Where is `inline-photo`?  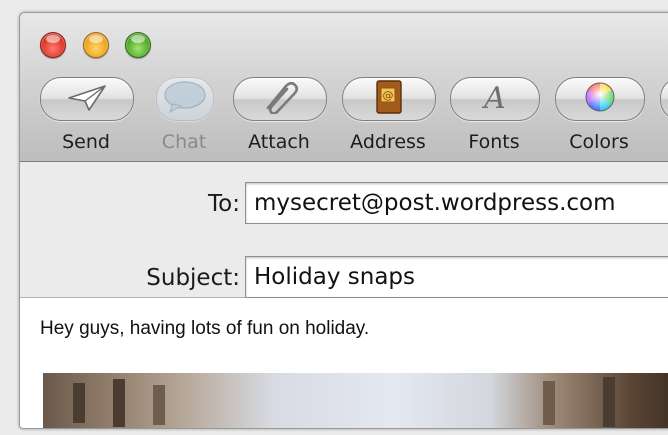
inline-photo is located at coordinates (355, 400).